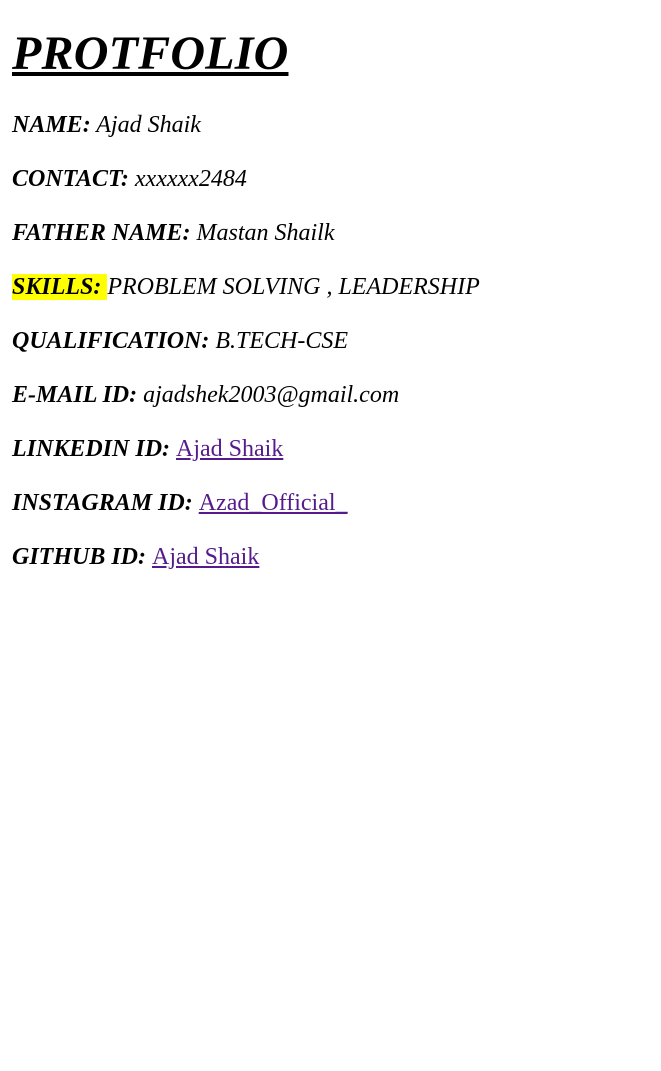 The width and height of the screenshot is (661, 1071). I want to click on github-link: Ajad Shaik, so click(205, 557).